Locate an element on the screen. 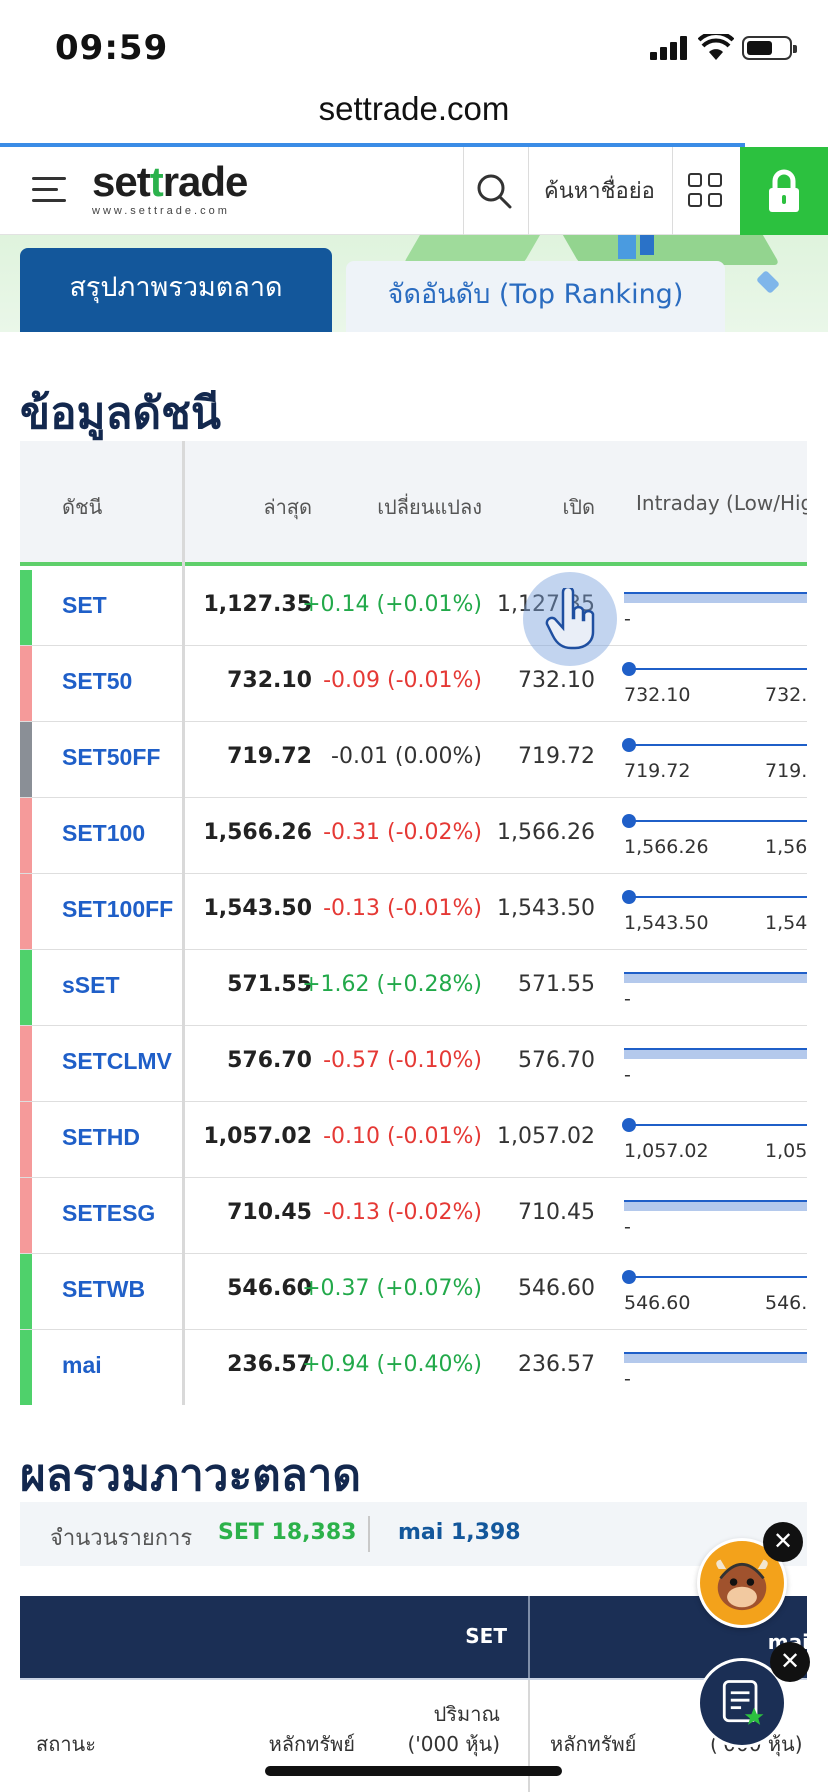 The height and width of the screenshot is (1792, 828). search-icon is located at coordinates (494, 191).